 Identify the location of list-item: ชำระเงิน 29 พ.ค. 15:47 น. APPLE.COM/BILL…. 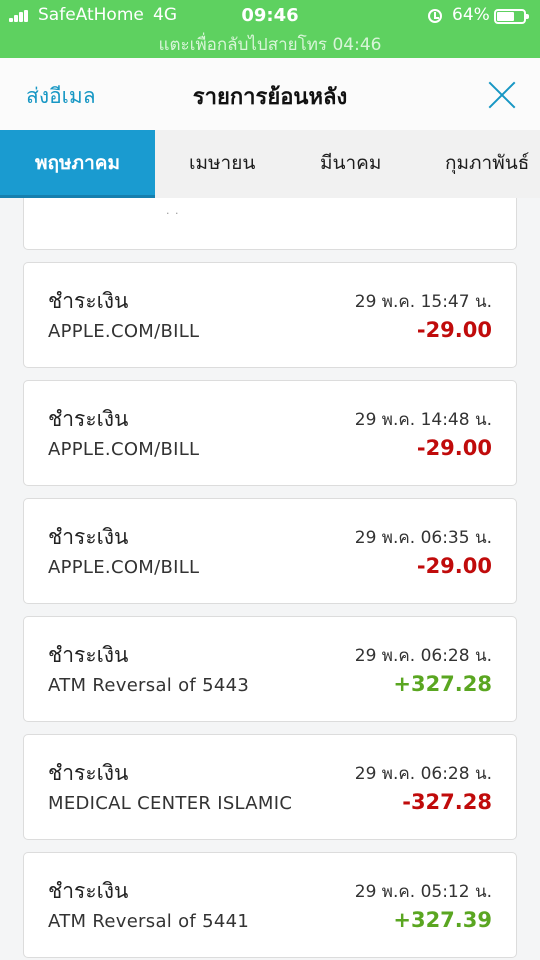
(270, 315).